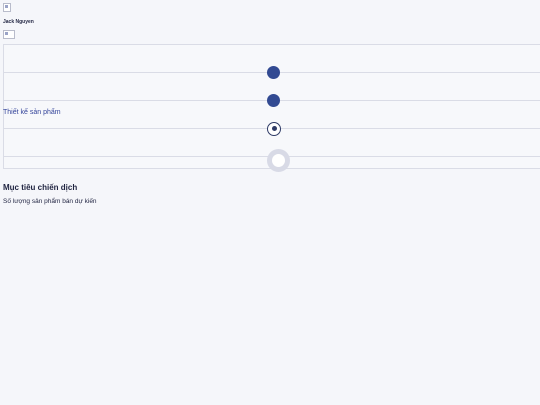 The image size is (540, 405). I want to click on timeline-step-label: Thiết kế sản phẩm, so click(32, 112).